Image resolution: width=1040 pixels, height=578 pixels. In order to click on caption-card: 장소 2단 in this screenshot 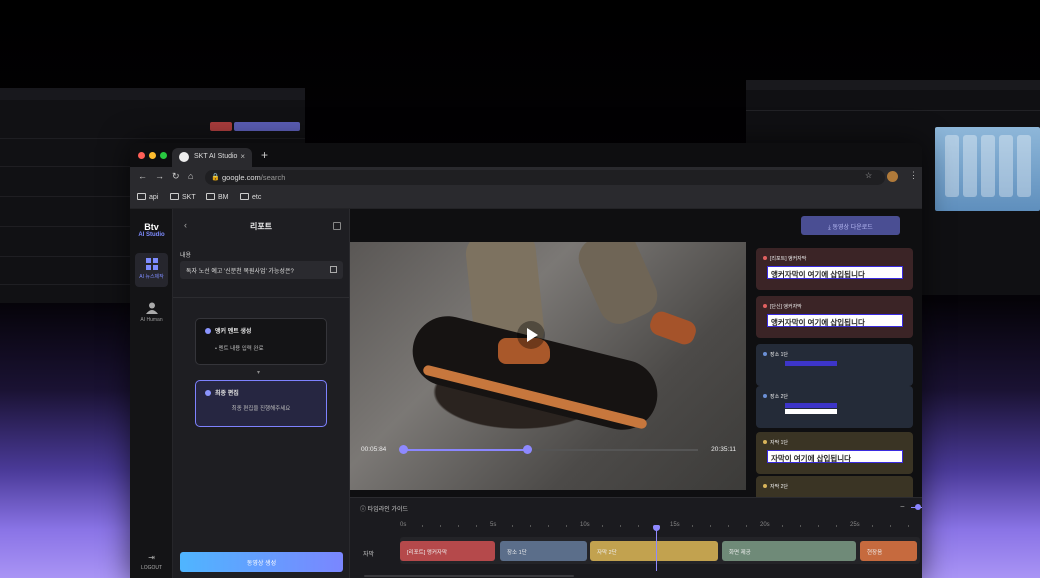, I will do `click(834, 407)`.